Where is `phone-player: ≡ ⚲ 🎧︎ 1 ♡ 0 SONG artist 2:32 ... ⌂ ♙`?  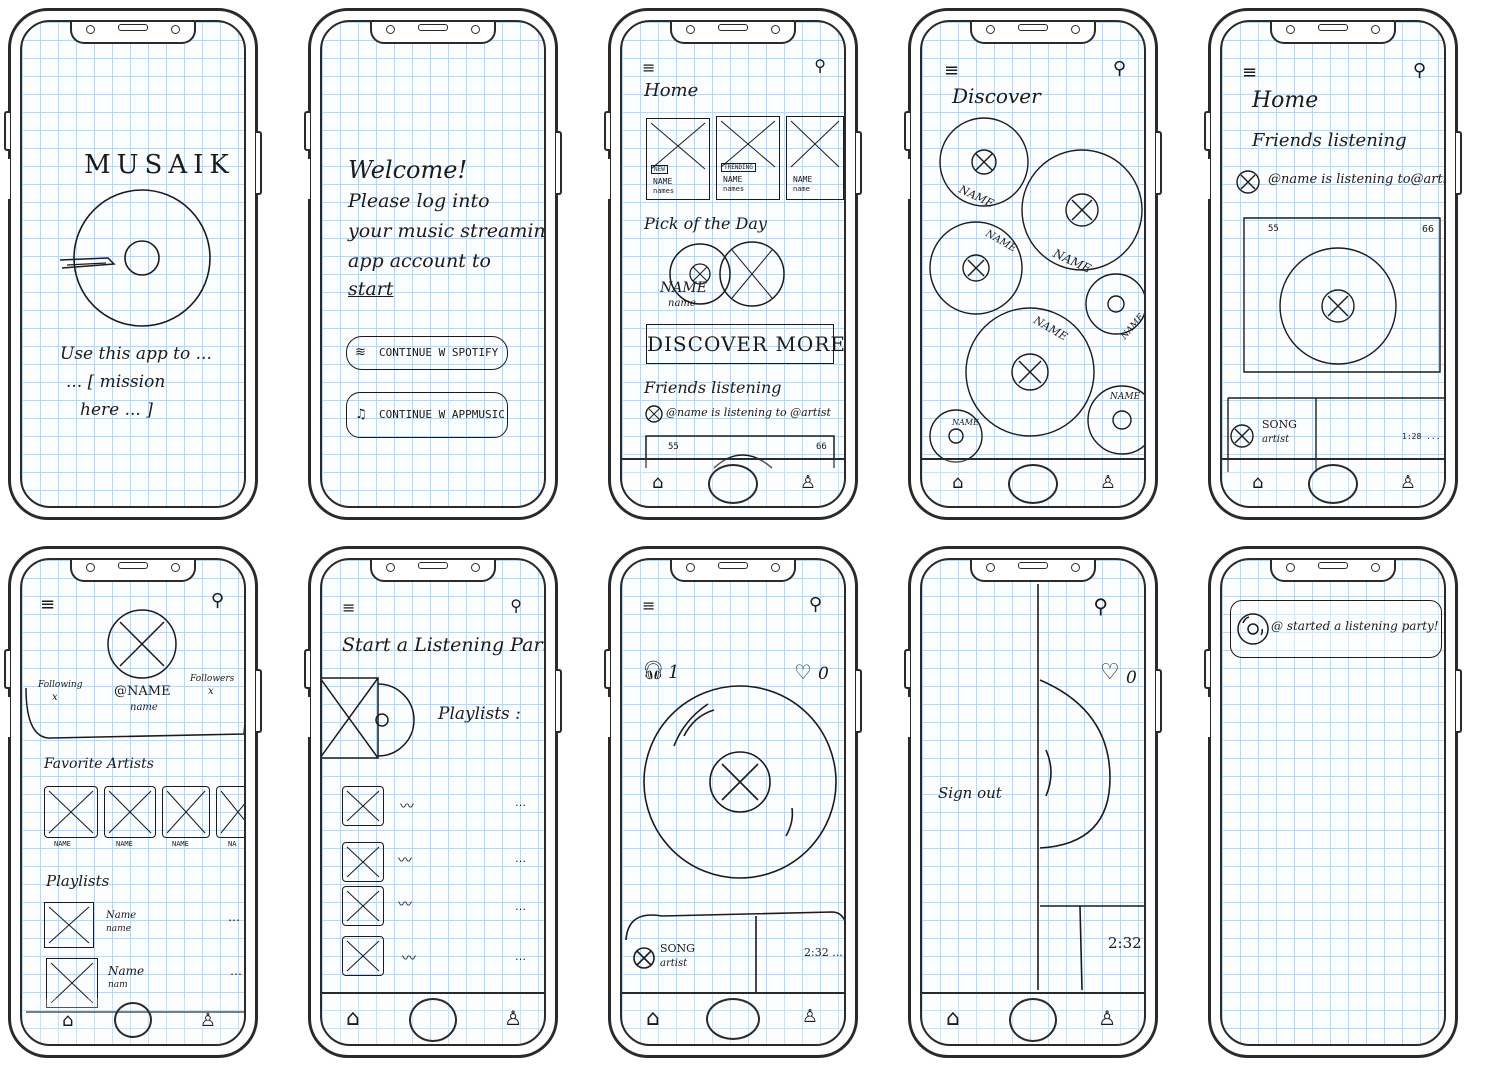 phone-player: ≡ ⚲ 🎧︎ 1 ♡ 0 SONG artist 2:32 ... ⌂ ♙ is located at coordinates (733, 802).